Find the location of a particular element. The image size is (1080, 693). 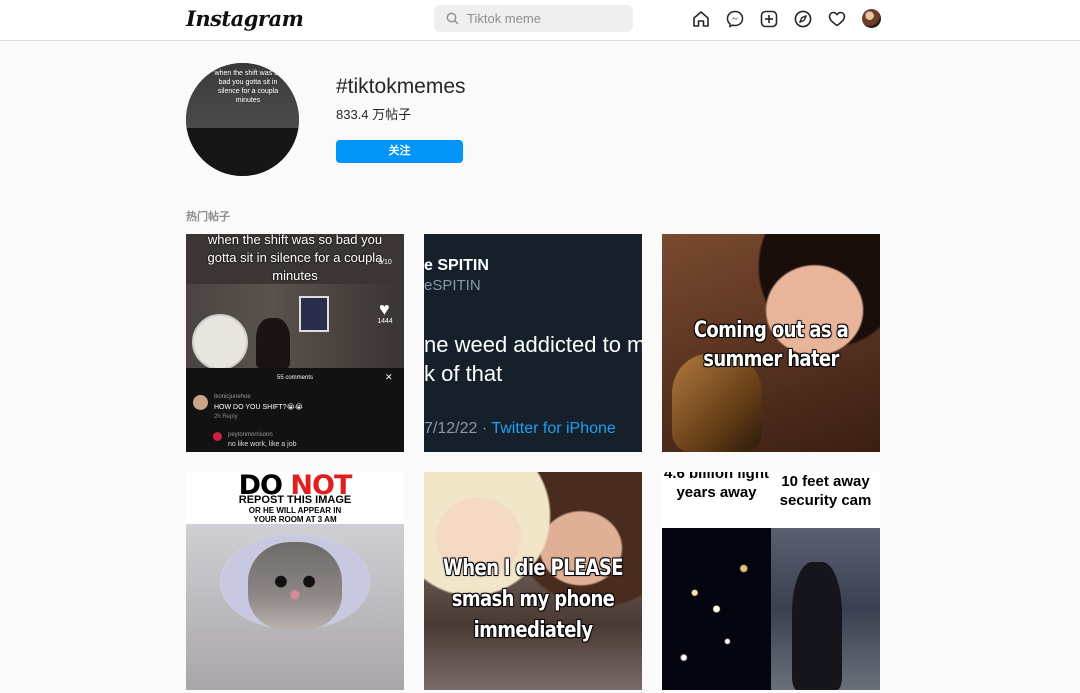

instagram-logo: Instagram is located at coordinates (245, 18).